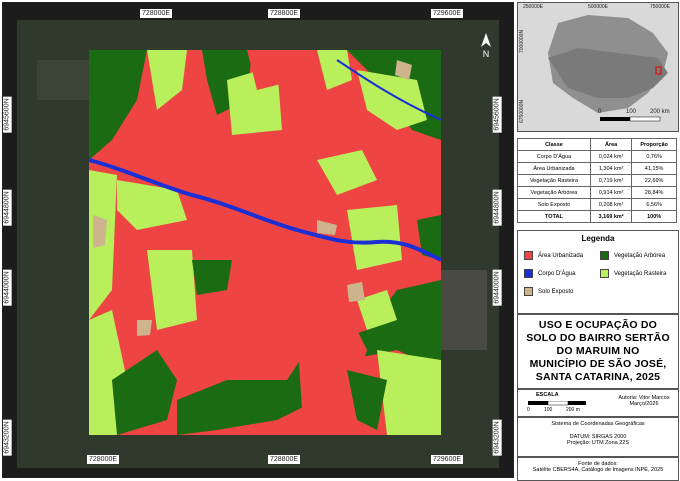 The width and height of the screenshot is (680, 481). I want to click on inset-x-tick-3: 750000E, so click(660, 7).